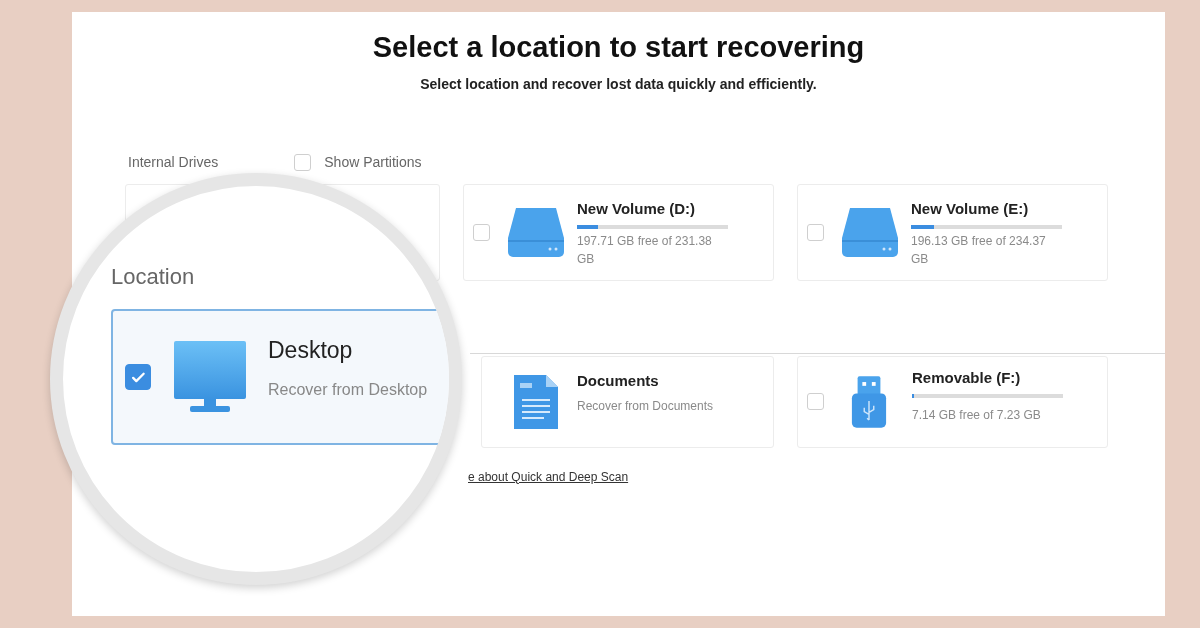  I want to click on document-icon, so click(536, 401).